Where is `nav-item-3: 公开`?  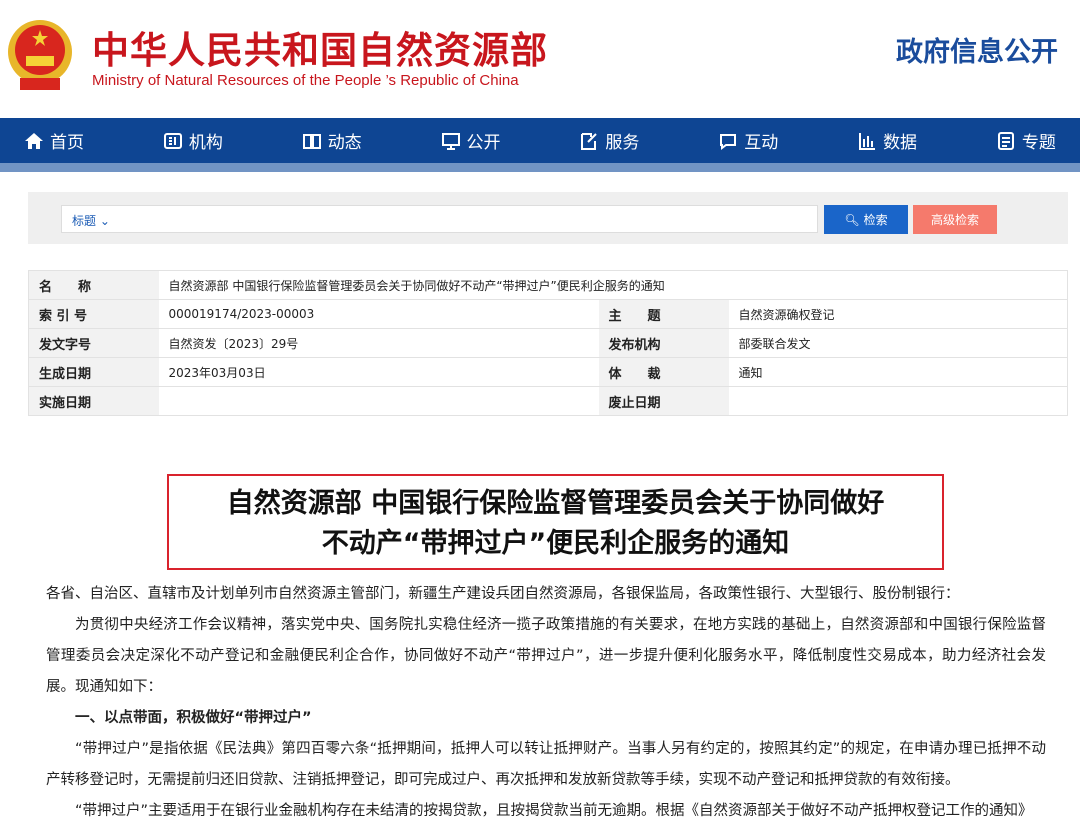
nav-item-3: 公开 is located at coordinates (471, 140).